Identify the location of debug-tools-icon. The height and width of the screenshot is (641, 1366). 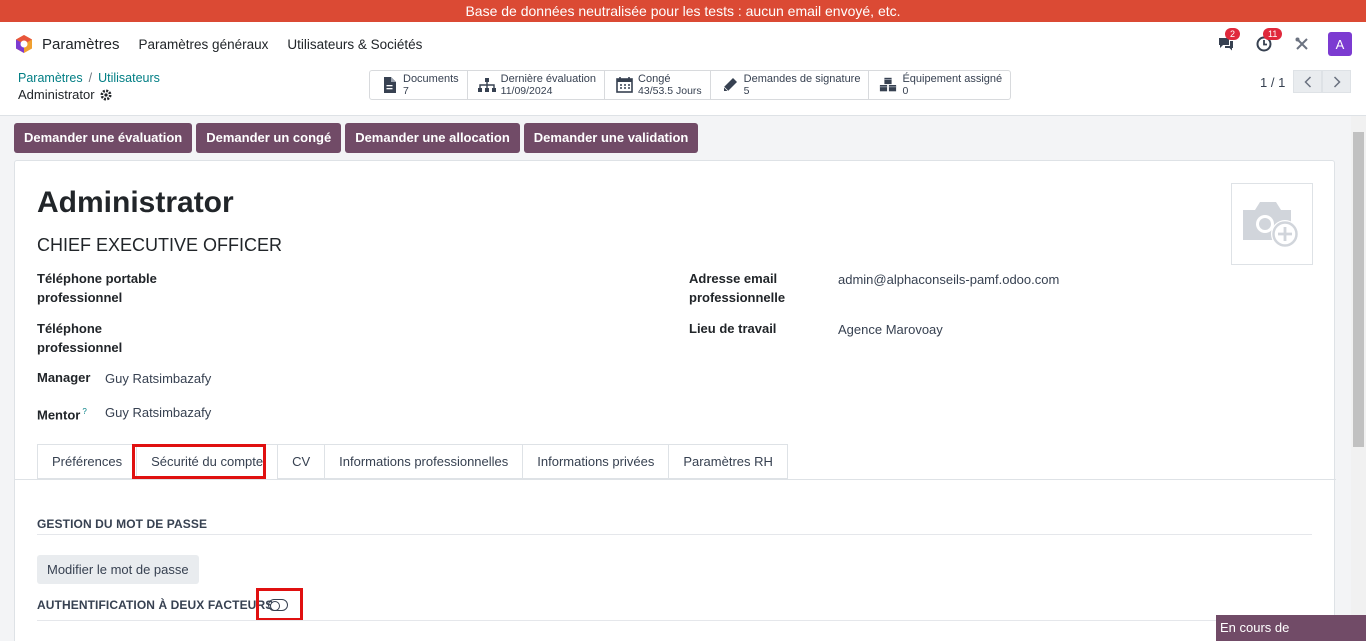
(1302, 44).